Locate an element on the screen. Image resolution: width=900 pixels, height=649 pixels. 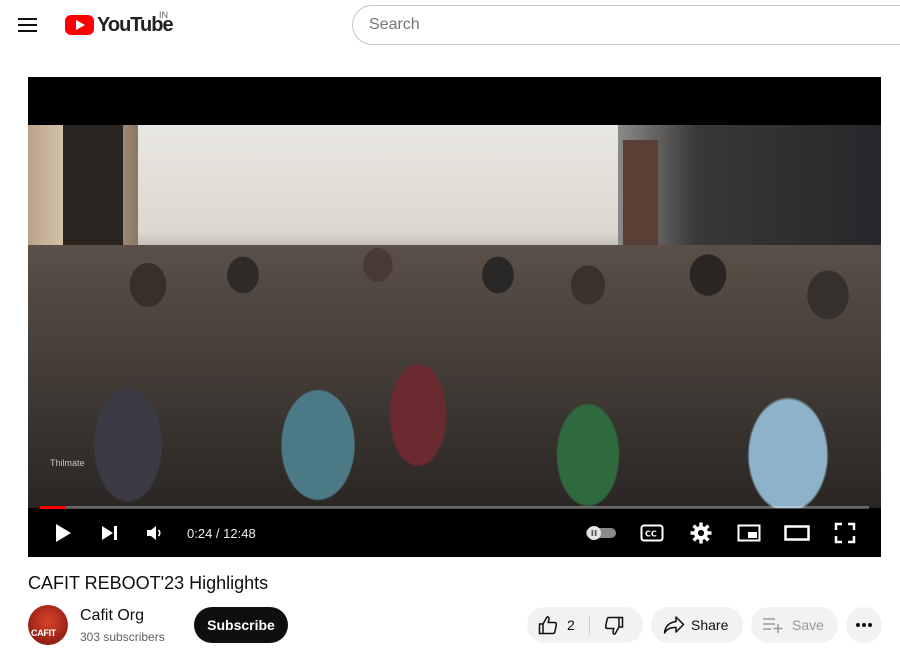
settings-icon is located at coordinates (701, 533).